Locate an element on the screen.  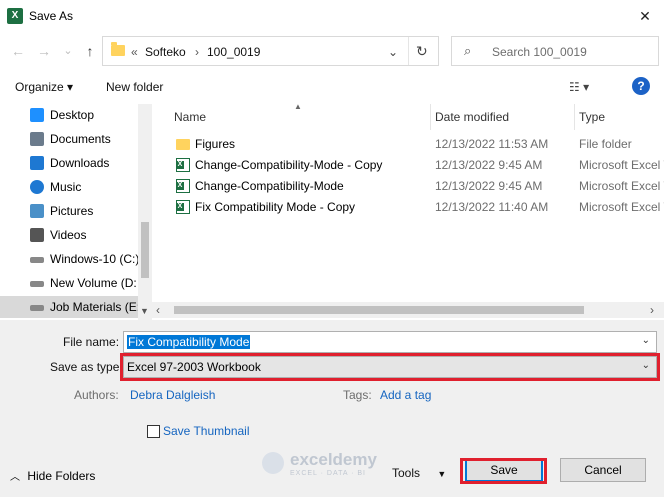
refresh-icon: ↻ is located at coordinates (422, 51).